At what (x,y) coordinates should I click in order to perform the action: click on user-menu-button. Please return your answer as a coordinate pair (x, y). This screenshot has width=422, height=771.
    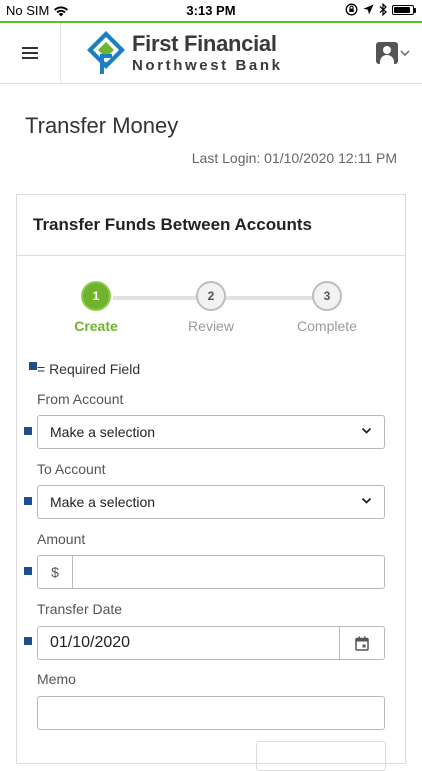
    Looking at the image, I should click on (393, 53).